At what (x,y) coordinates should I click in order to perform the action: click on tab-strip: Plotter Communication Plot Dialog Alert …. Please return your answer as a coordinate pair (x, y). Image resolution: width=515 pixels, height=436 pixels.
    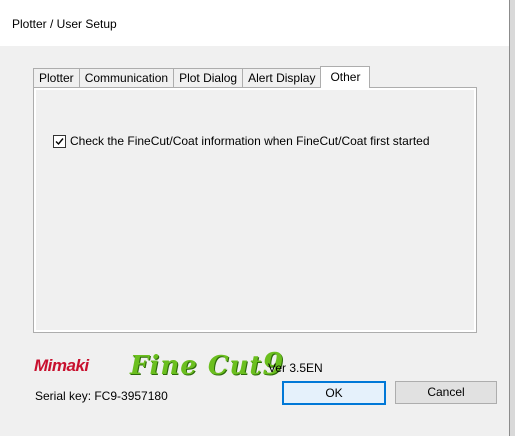
    Looking at the image, I should click on (202, 77).